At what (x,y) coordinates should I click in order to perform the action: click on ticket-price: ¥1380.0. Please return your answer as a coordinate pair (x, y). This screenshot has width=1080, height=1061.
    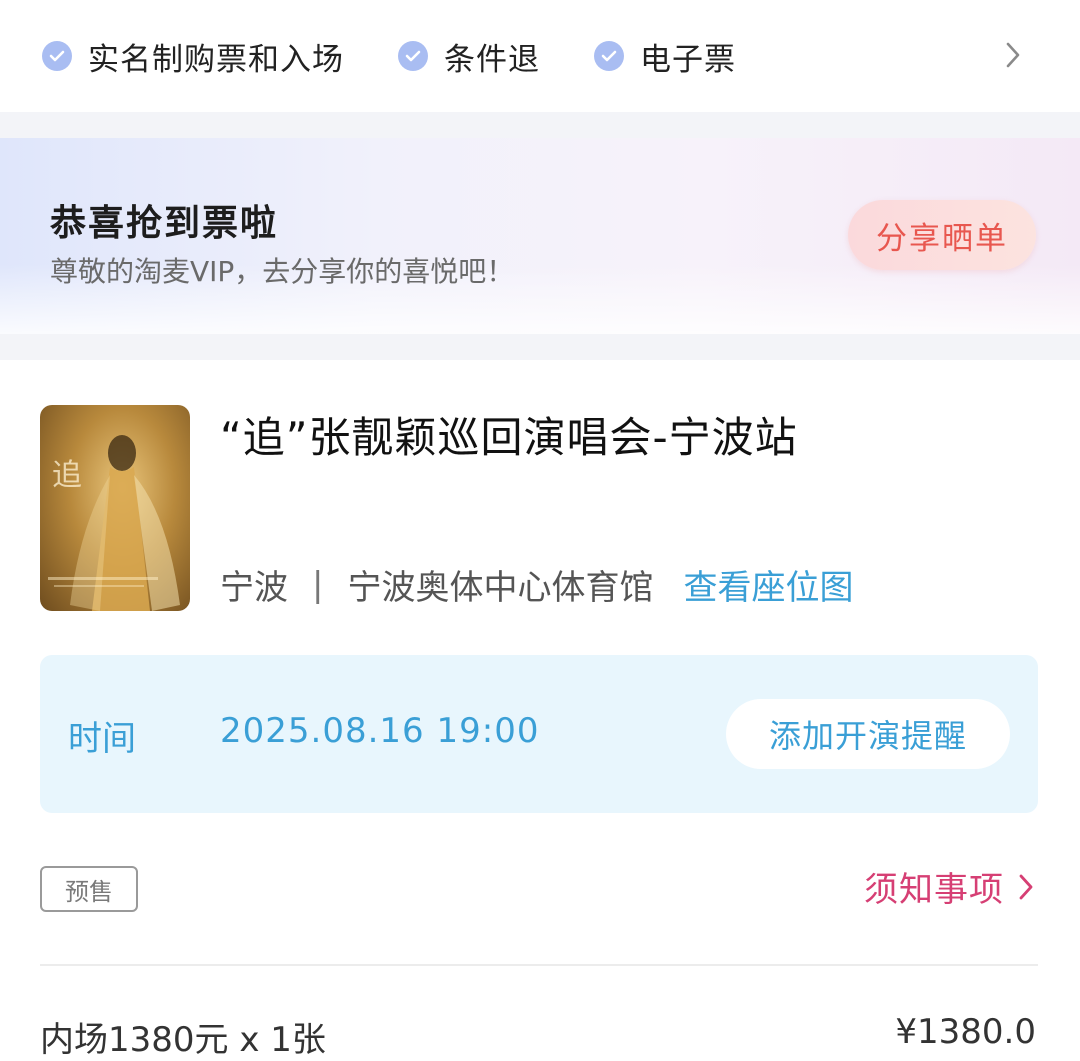
    Looking at the image, I should click on (965, 1032).